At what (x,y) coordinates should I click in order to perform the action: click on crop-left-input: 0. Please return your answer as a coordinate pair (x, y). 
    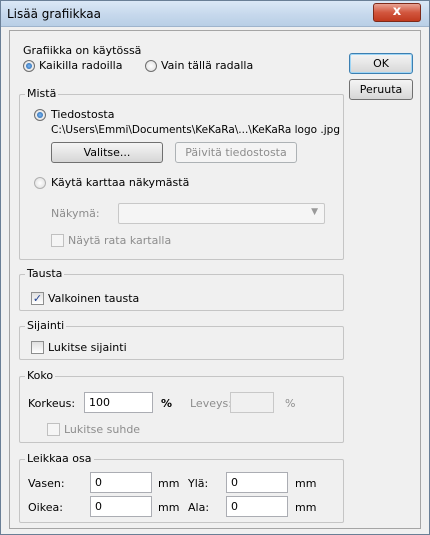
    Looking at the image, I should click on (121, 482).